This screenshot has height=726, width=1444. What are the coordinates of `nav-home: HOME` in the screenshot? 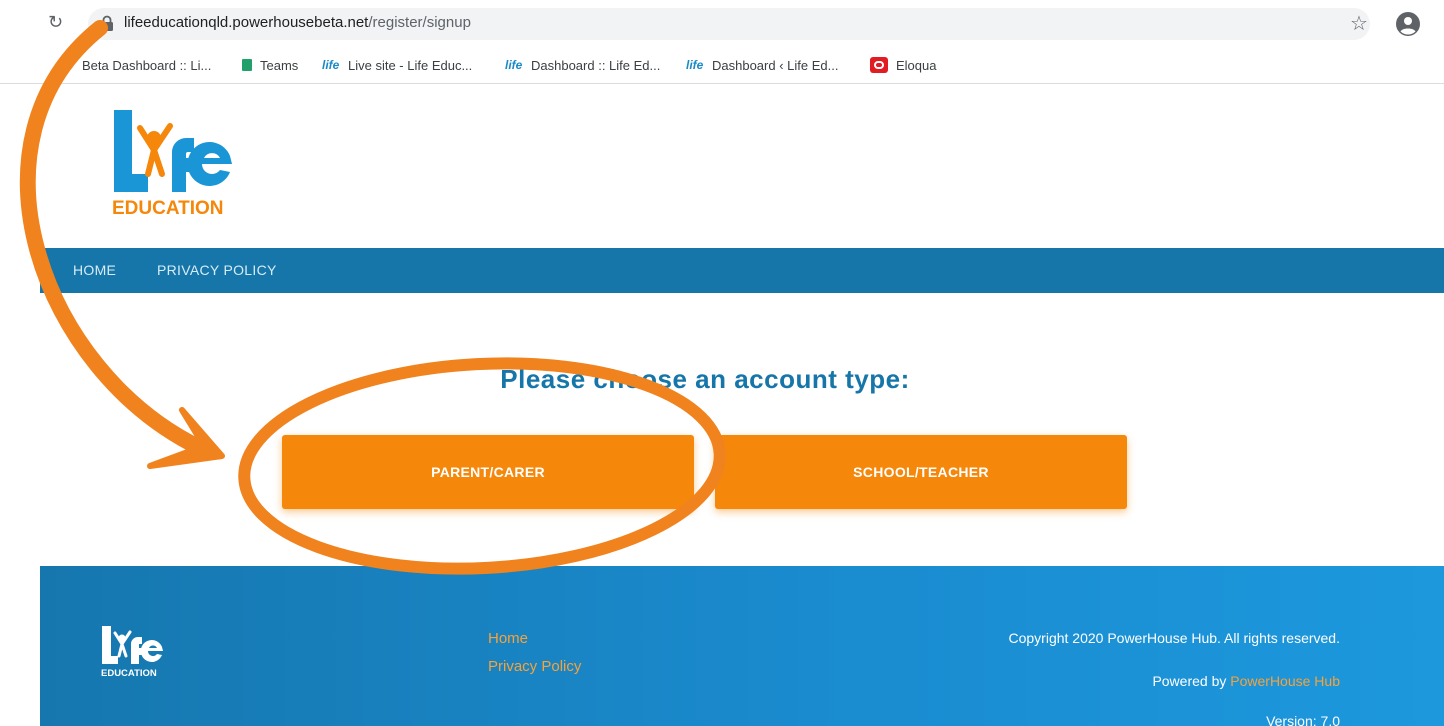 It's located at (94, 270).